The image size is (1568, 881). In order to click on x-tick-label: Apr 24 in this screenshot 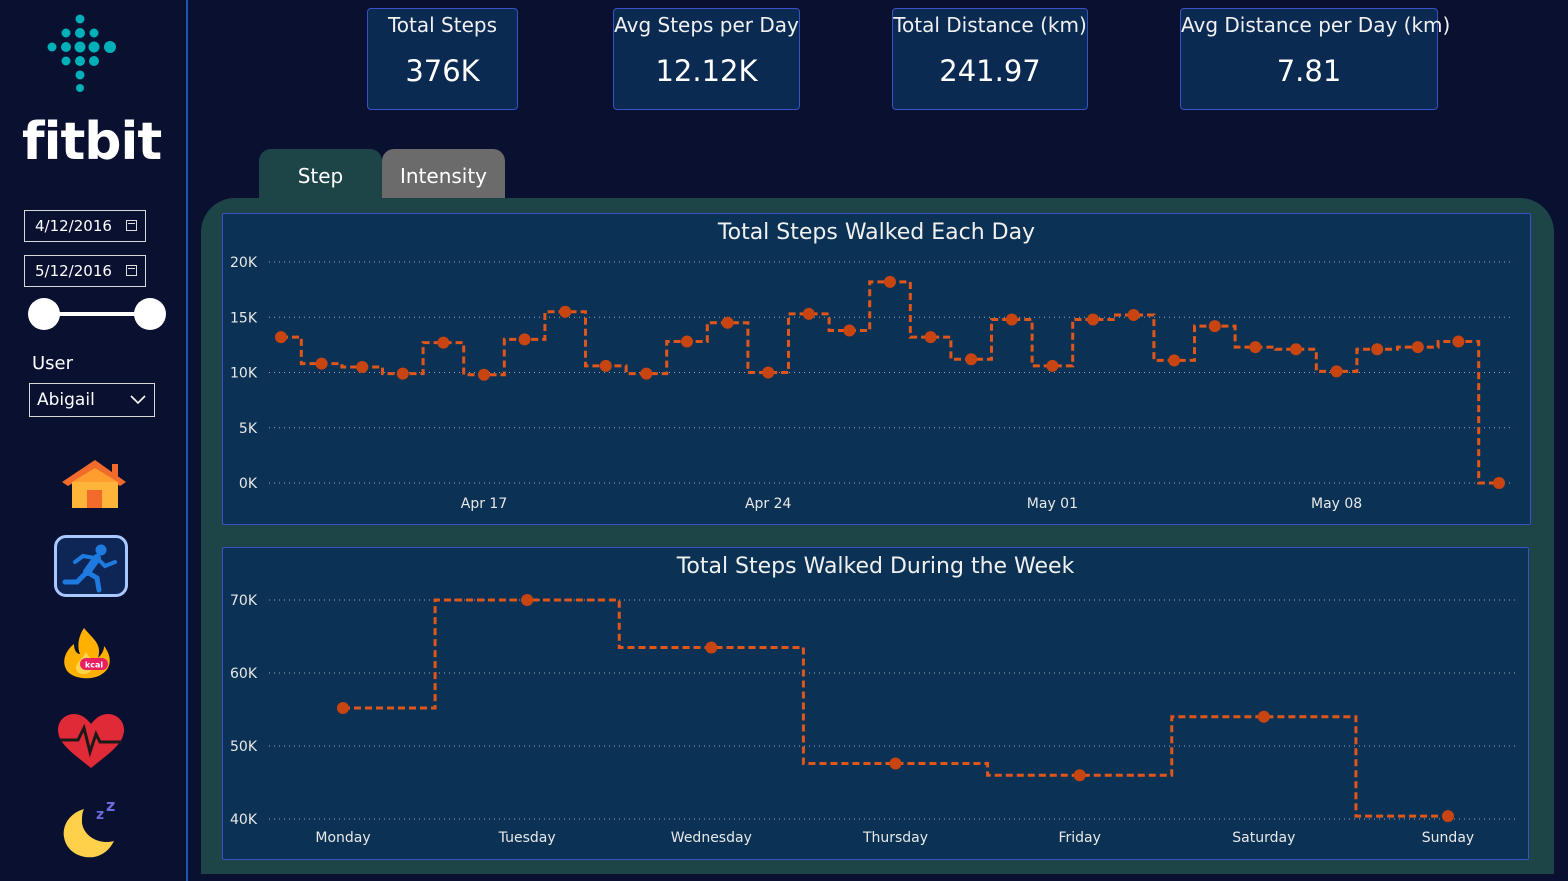, I will do `click(768, 504)`.